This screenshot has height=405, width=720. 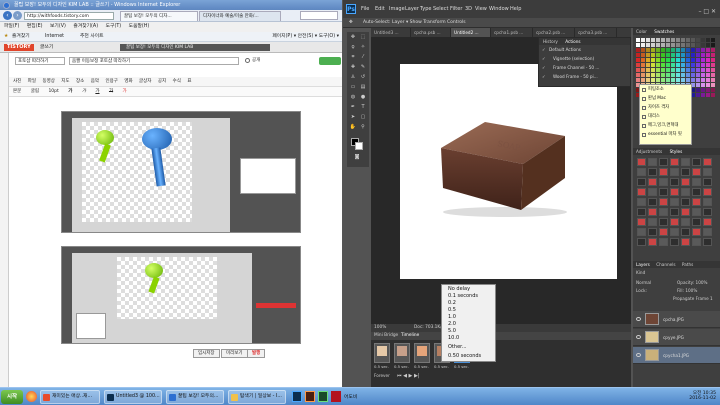 I want to click on tool-quote: 인용구, so click(x=111, y=81).